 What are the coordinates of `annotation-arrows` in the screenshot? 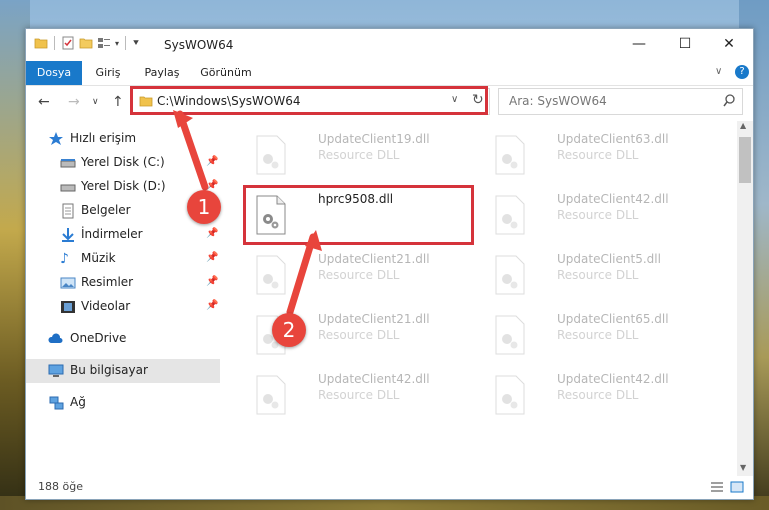 It's located at (247, 213).